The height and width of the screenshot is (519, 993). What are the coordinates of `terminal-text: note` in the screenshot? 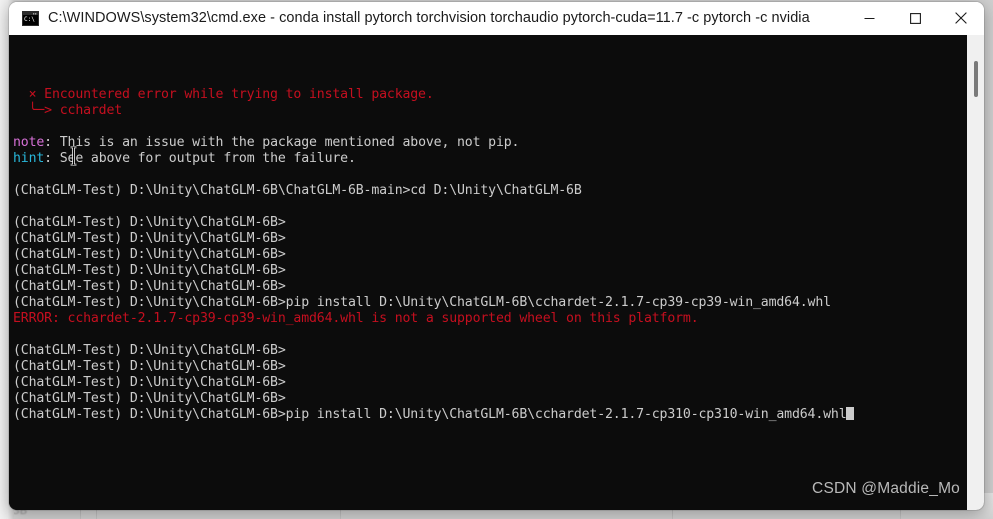 It's located at (29, 142).